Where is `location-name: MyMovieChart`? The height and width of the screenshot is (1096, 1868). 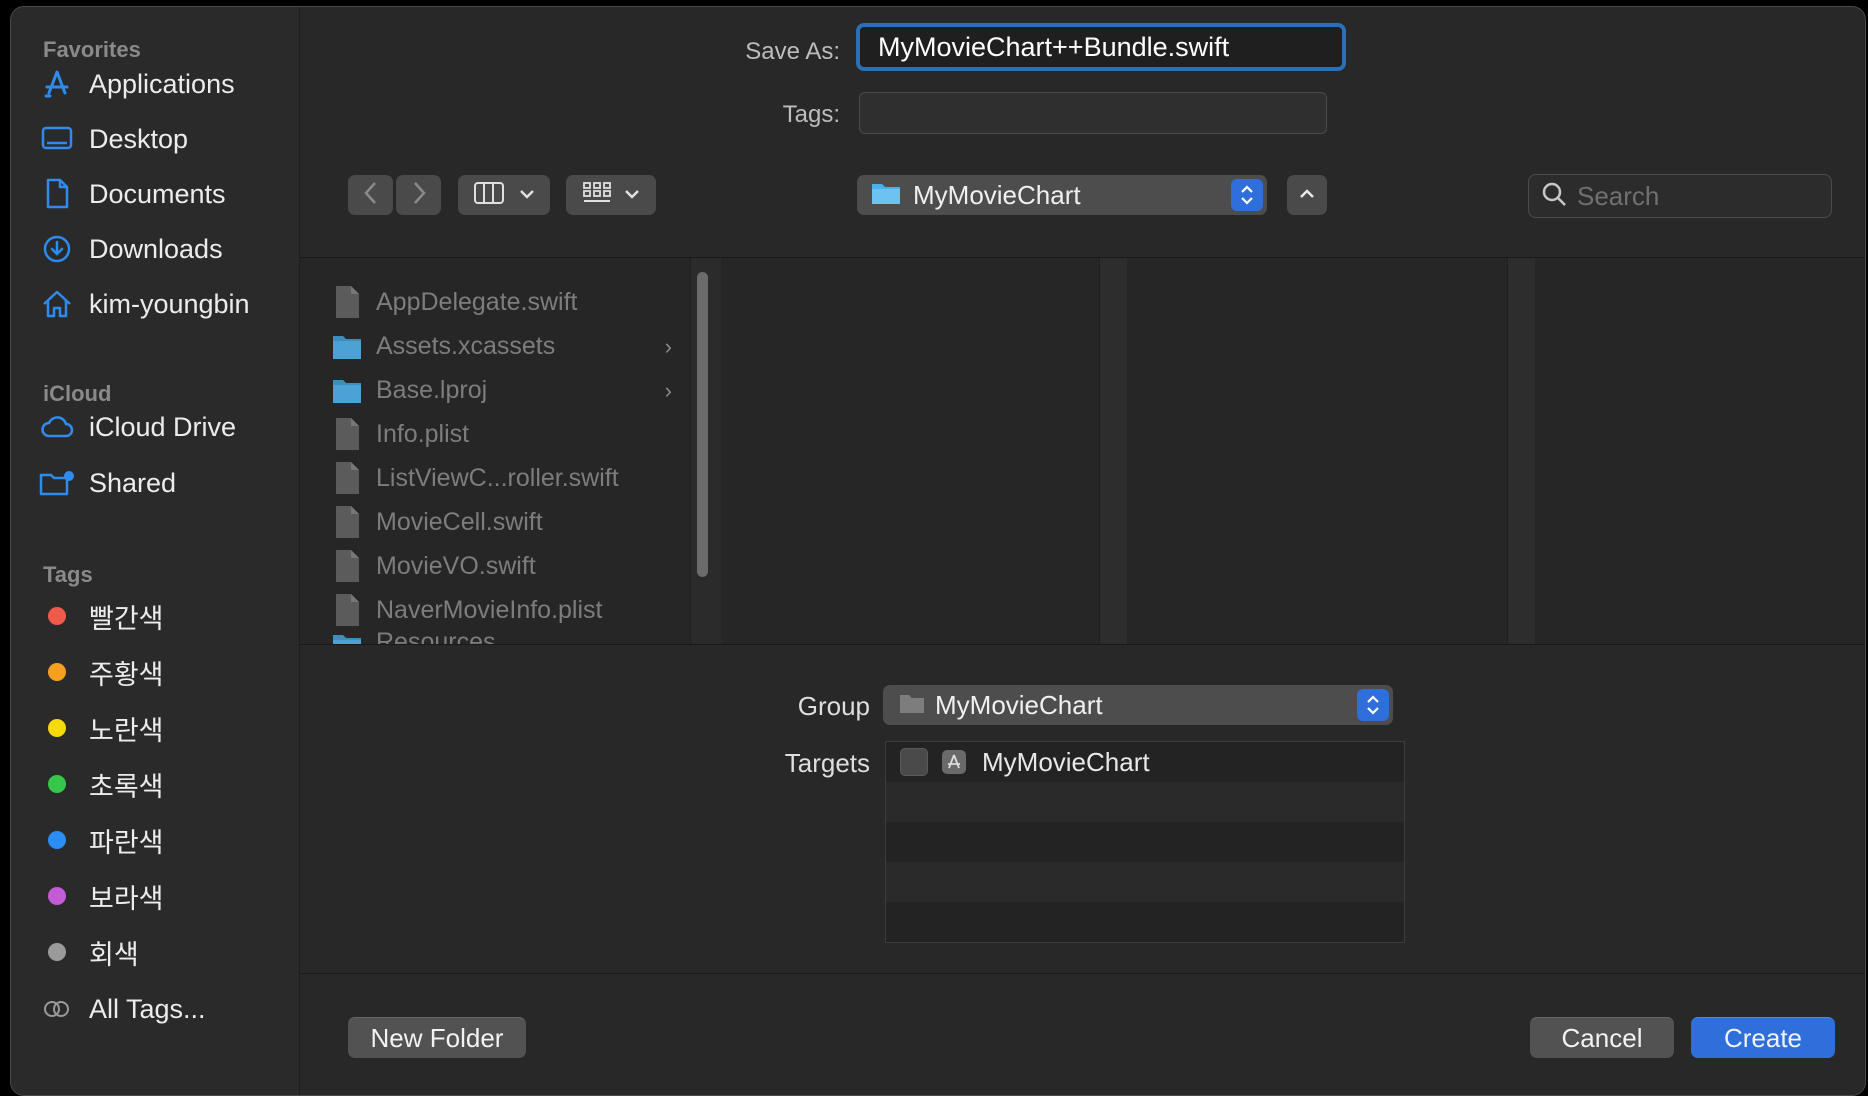 location-name: MyMovieChart is located at coordinates (997, 194).